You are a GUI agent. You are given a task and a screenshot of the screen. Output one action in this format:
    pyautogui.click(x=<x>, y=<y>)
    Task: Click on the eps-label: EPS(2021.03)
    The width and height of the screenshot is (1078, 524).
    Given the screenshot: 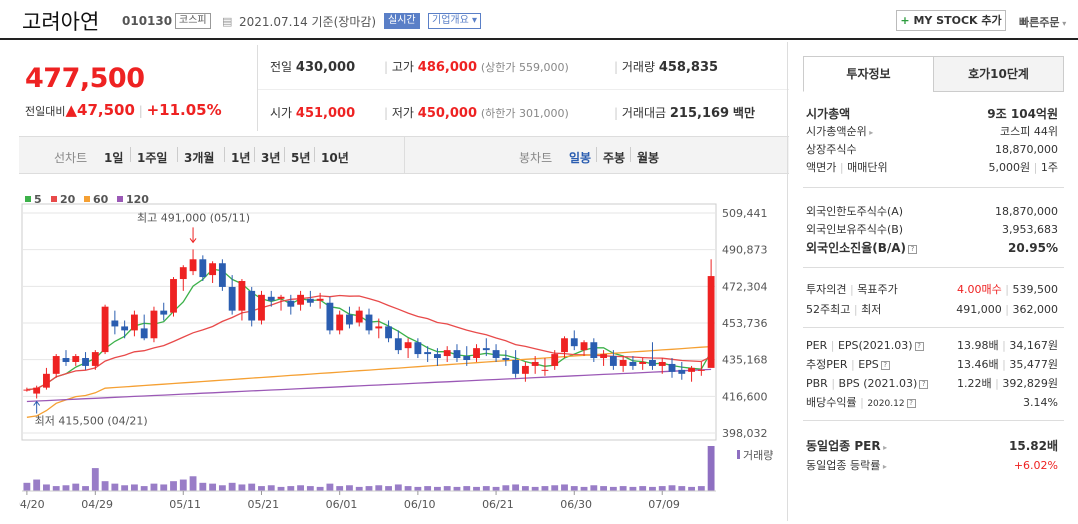 What is the action you would take?
    pyautogui.click(x=875, y=345)
    